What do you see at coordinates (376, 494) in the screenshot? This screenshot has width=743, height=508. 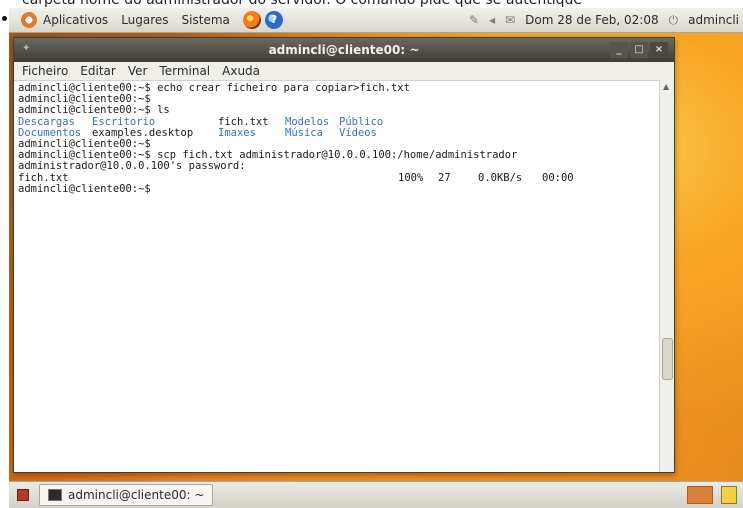 I see `bottom-panel: admincli@cliente00: ~` at bounding box center [376, 494].